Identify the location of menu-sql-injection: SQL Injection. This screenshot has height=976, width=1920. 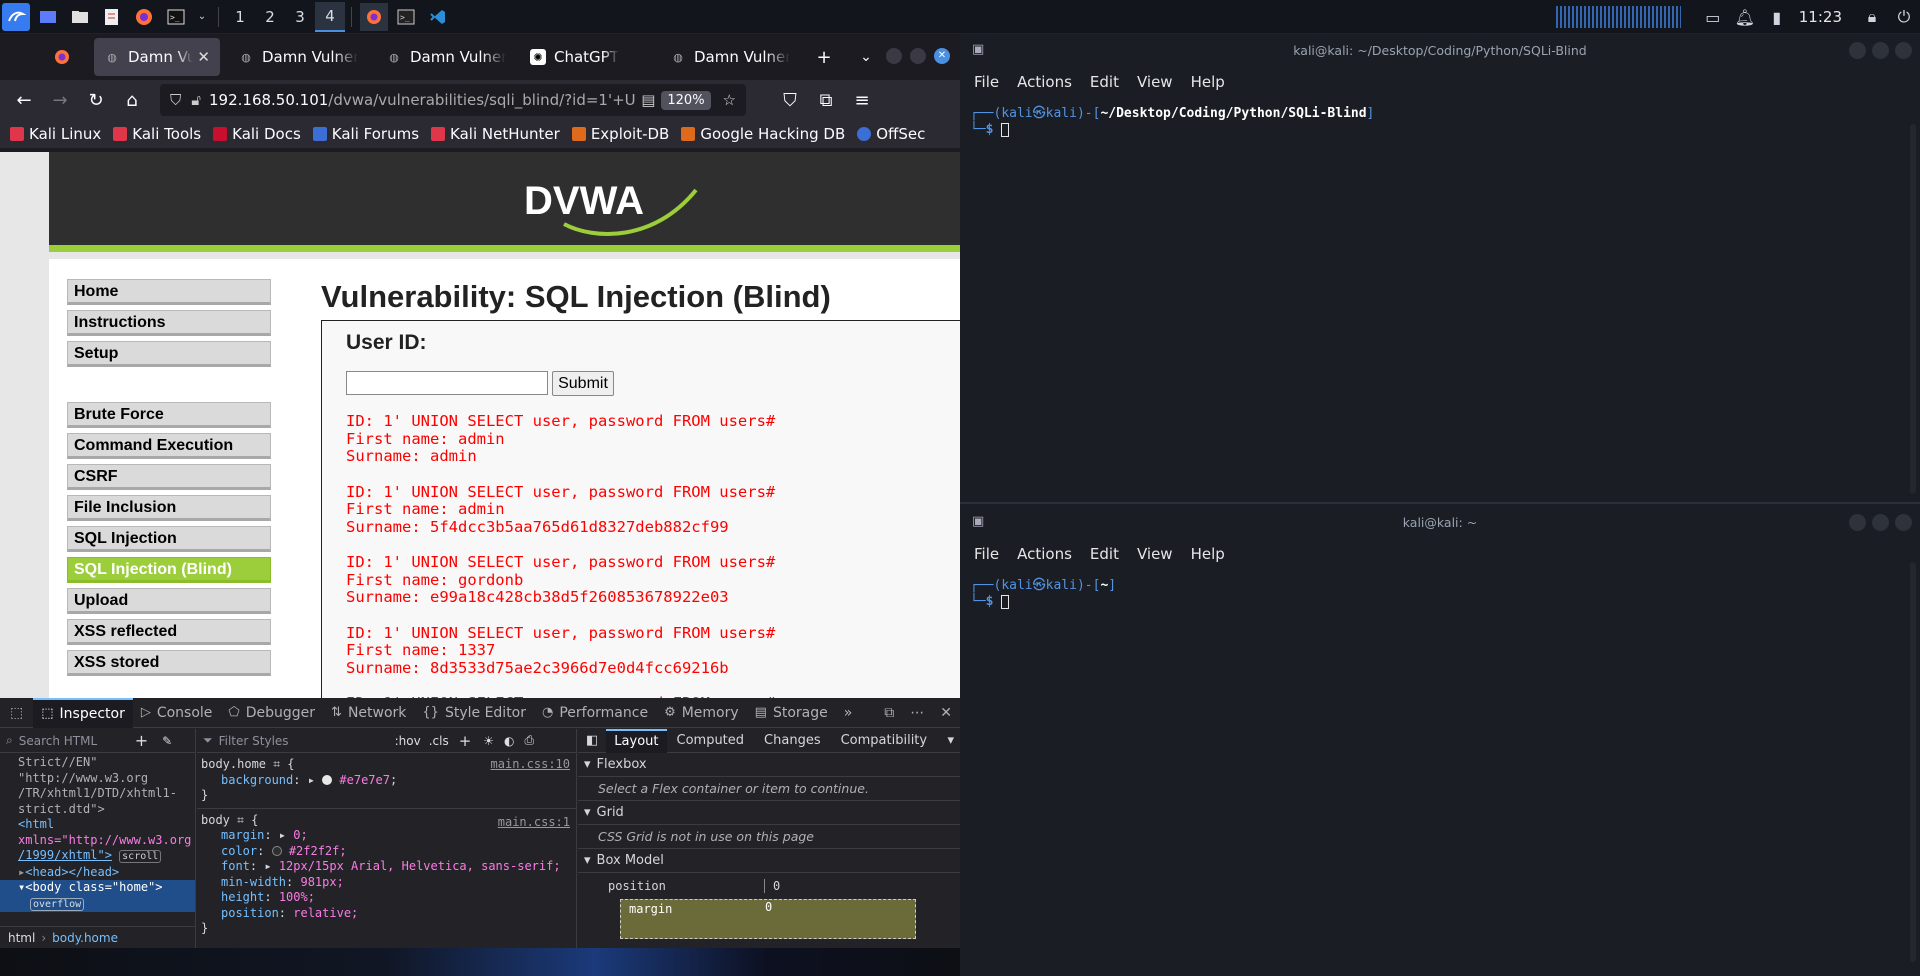
(169, 539).